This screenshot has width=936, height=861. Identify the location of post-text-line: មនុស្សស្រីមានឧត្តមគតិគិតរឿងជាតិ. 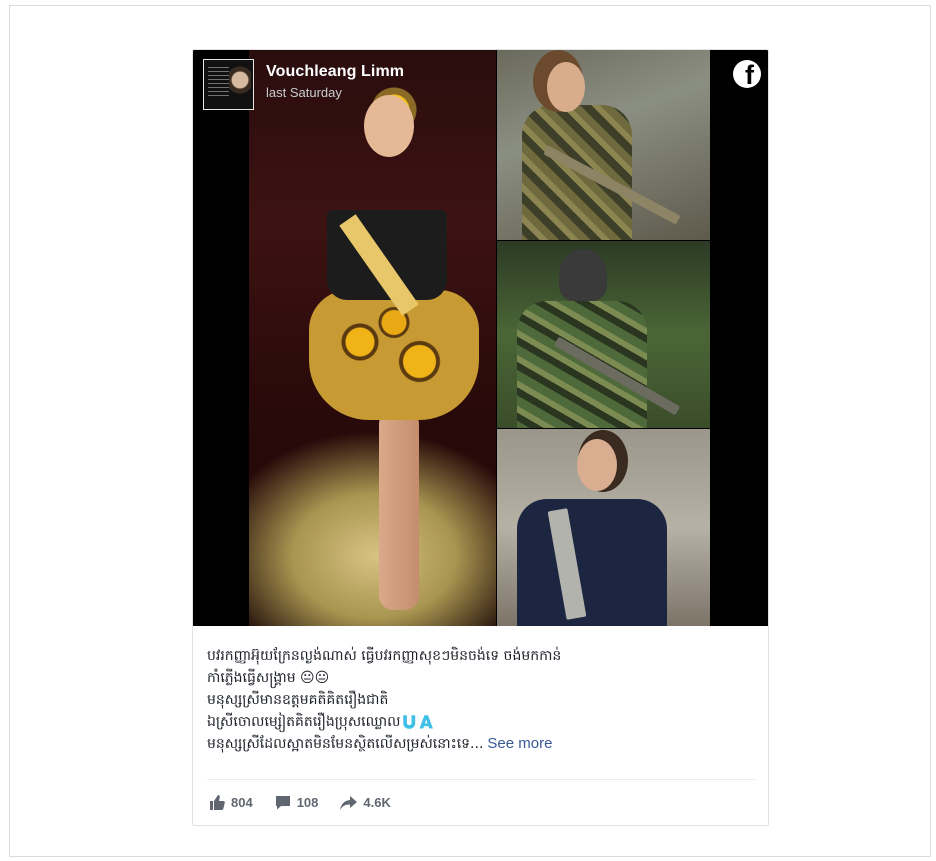
(298, 700).